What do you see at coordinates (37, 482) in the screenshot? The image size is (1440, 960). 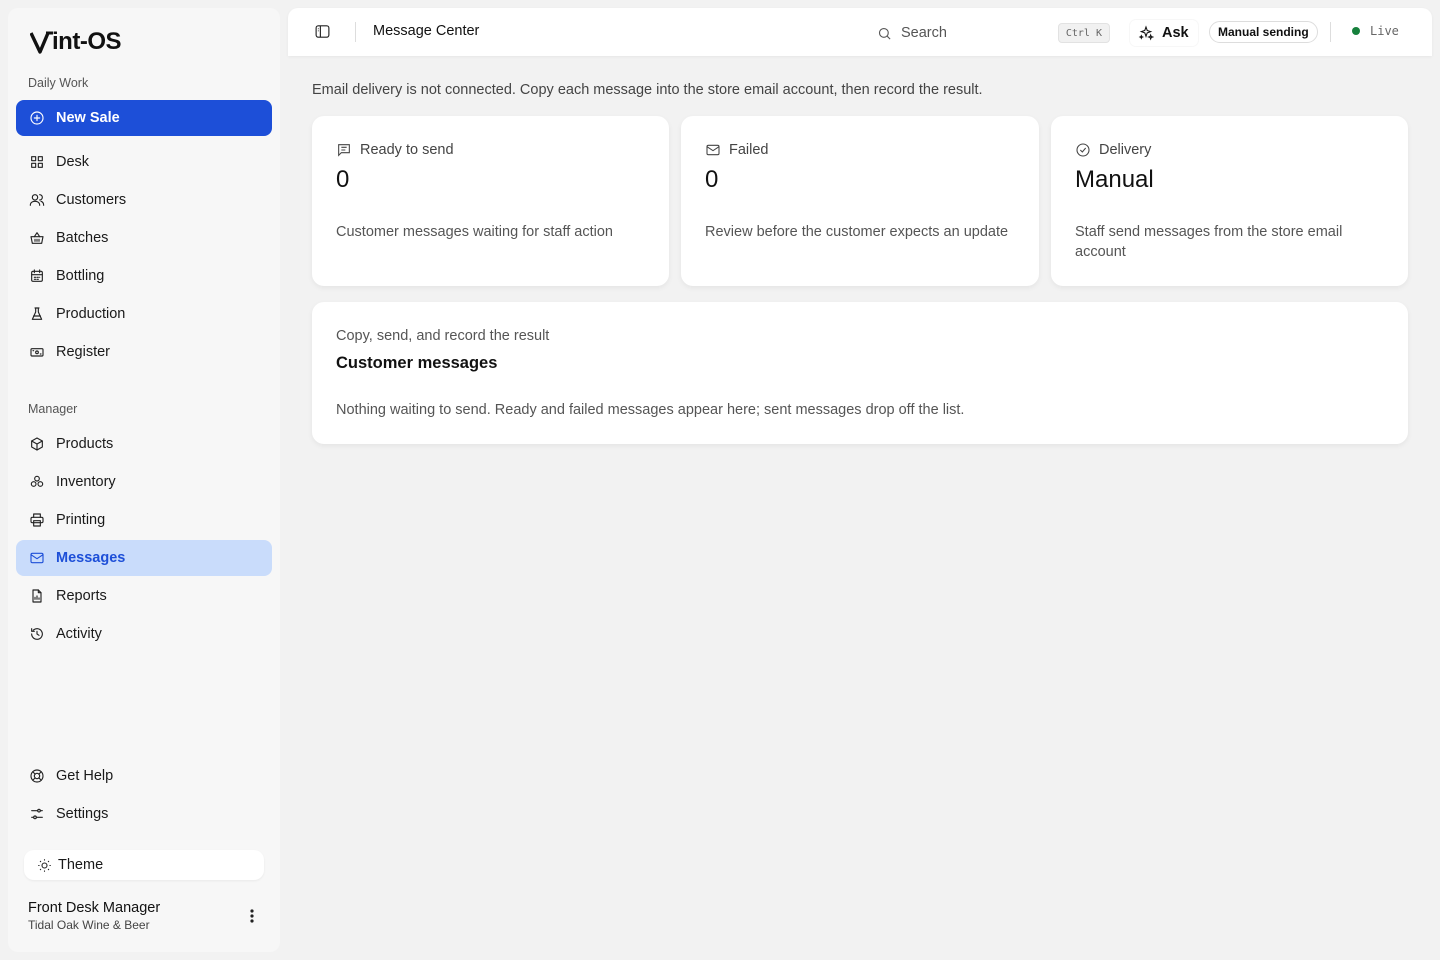 I see `stack-icon` at bounding box center [37, 482].